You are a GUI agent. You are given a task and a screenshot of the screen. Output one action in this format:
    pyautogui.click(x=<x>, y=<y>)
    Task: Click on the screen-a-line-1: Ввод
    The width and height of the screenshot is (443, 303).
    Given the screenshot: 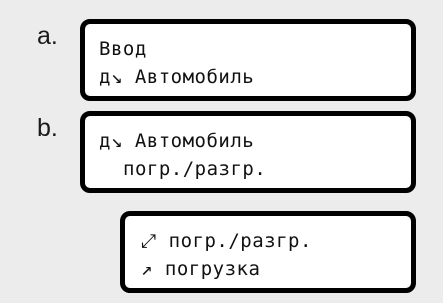 What is the action you would take?
    pyautogui.click(x=123, y=49)
    